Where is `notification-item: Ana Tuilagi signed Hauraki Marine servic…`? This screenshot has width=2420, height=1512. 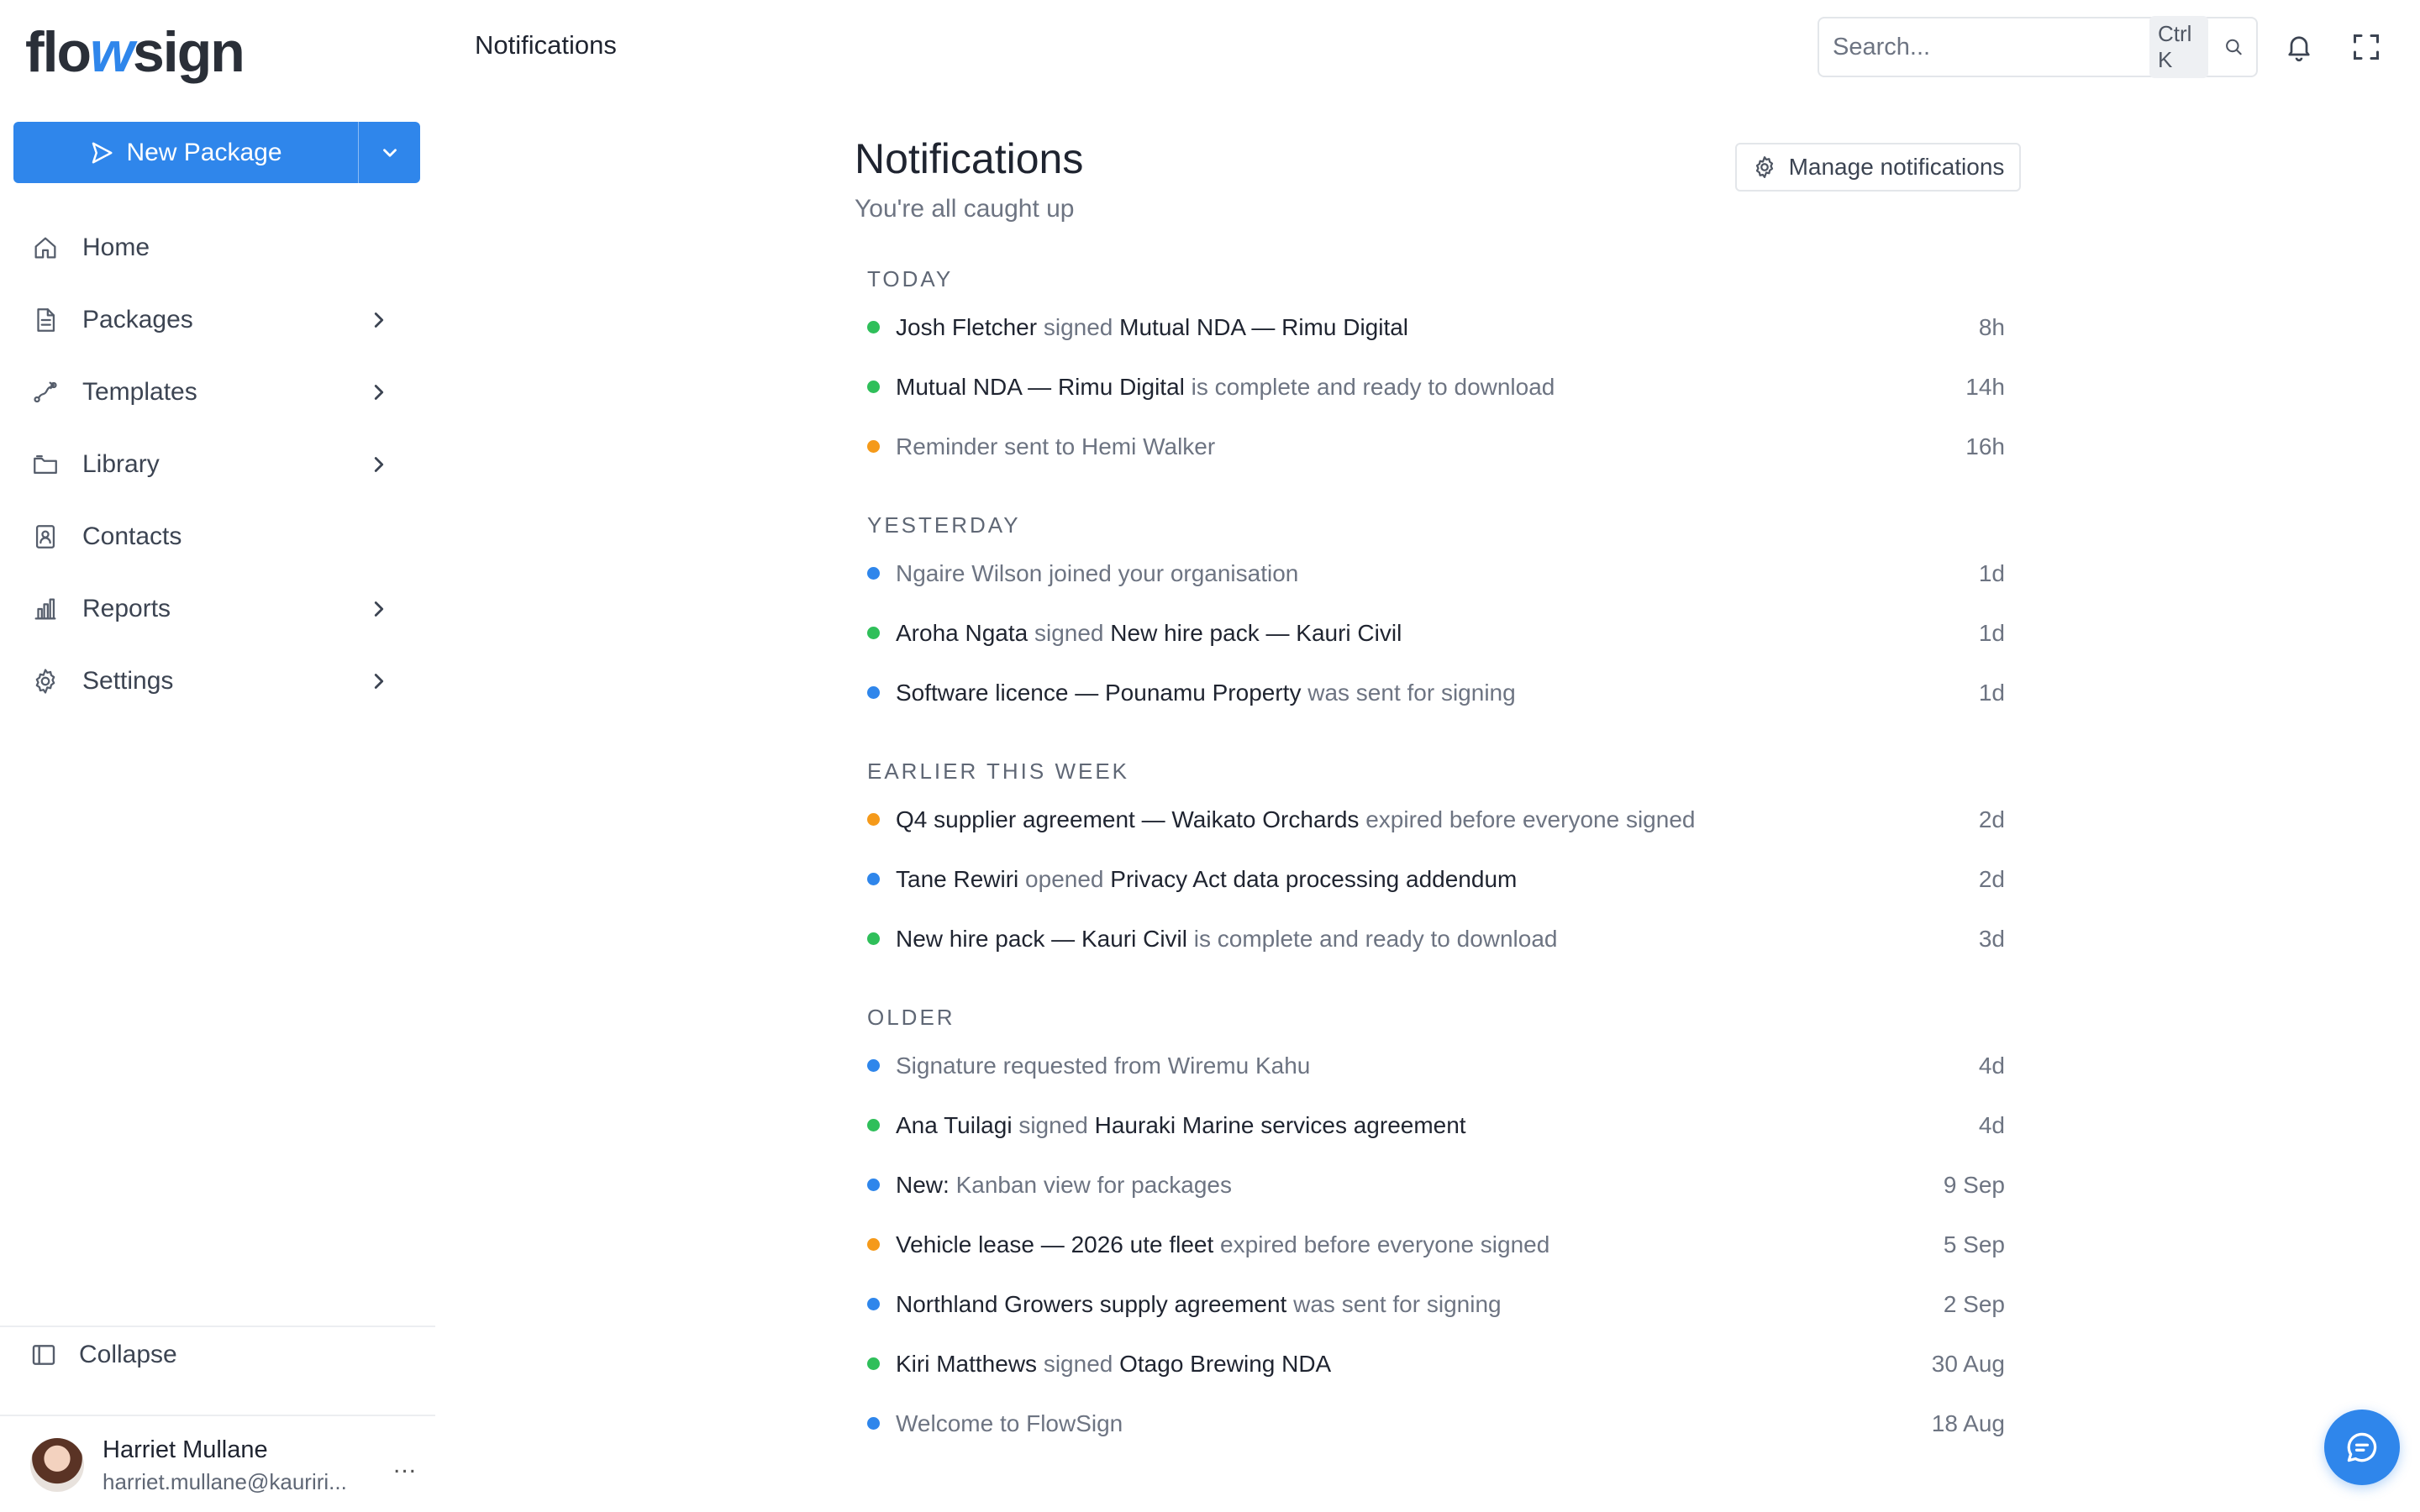 notification-item: Ana Tuilagi signed Hauraki Marine servic… is located at coordinates (1438, 1125).